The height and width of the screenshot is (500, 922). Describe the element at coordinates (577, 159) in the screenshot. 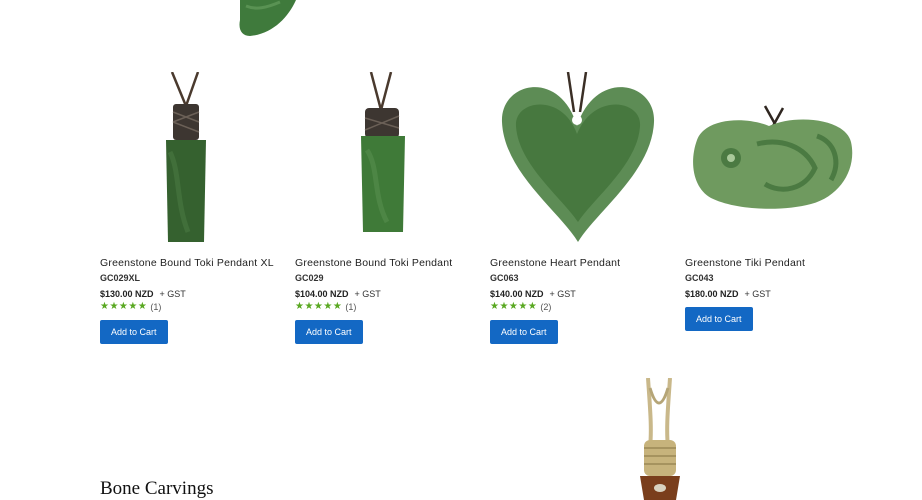

I see `product-image-heart` at that location.